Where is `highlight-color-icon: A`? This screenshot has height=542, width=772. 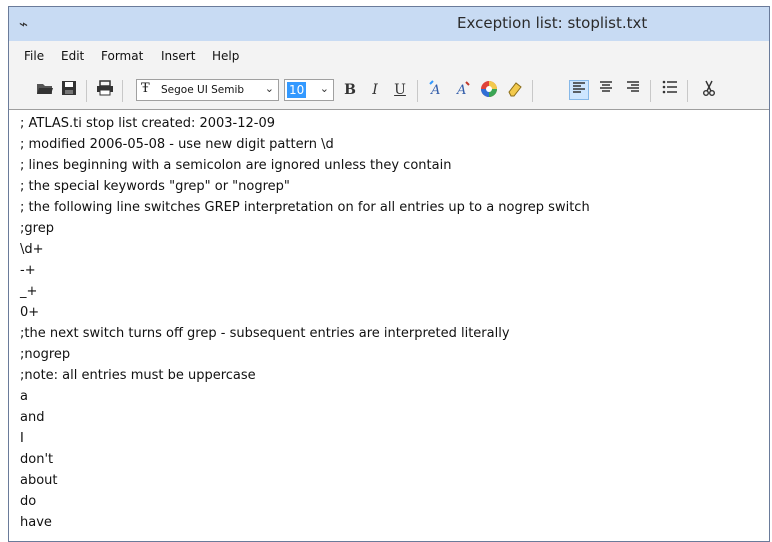
highlight-color-icon: A is located at coordinates (463, 90).